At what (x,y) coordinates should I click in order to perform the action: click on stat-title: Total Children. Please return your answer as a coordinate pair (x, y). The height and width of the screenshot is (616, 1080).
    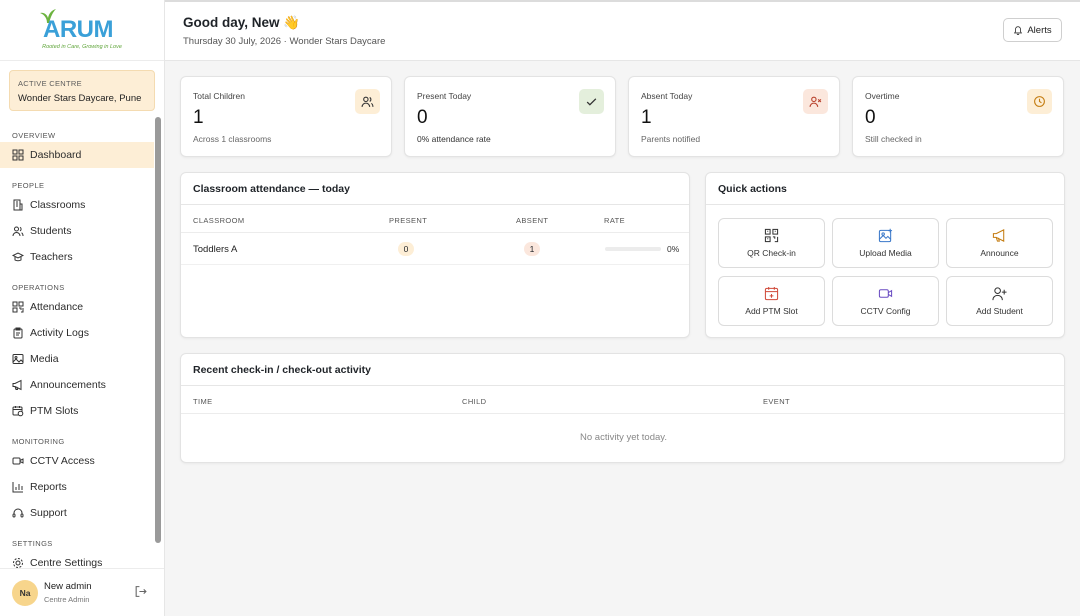
    Looking at the image, I should click on (219, 96).